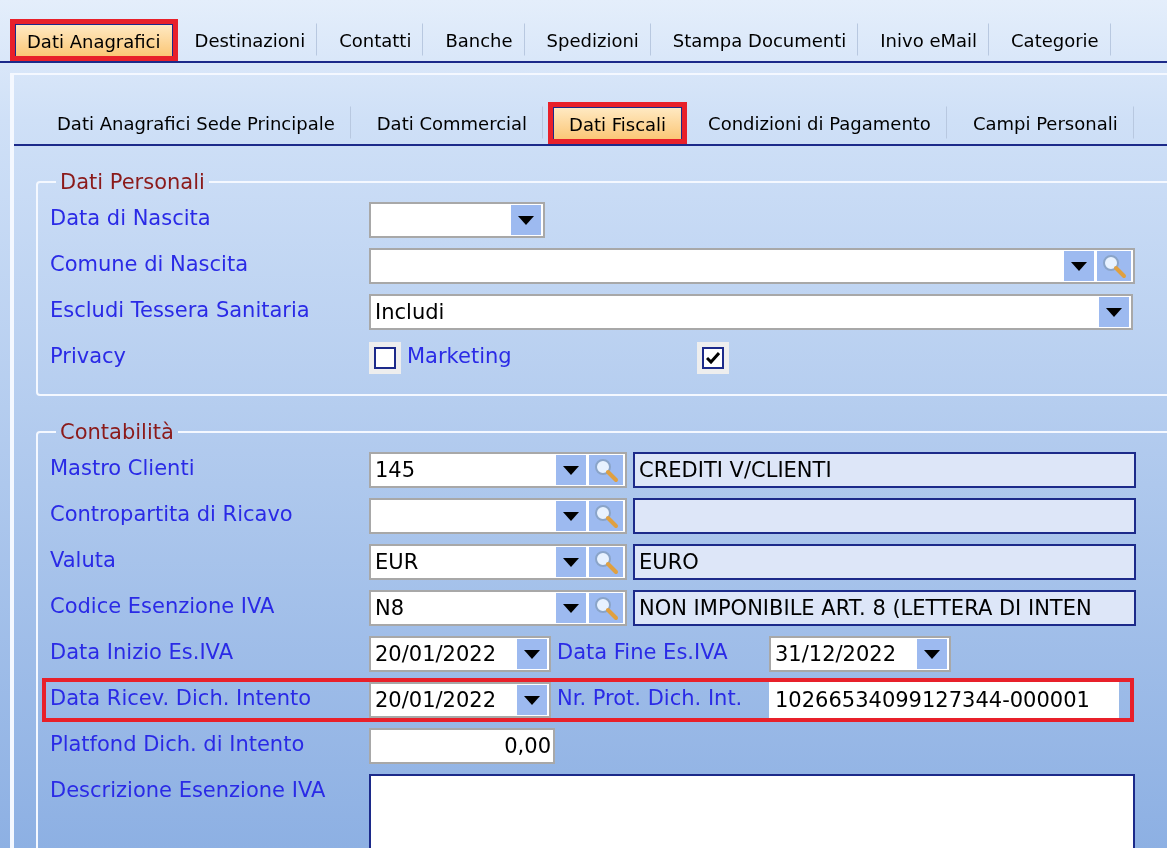  What do you see at coordinates (498, 516) in the screenshot?
I see `code-field` at bounding box center [498, 516].